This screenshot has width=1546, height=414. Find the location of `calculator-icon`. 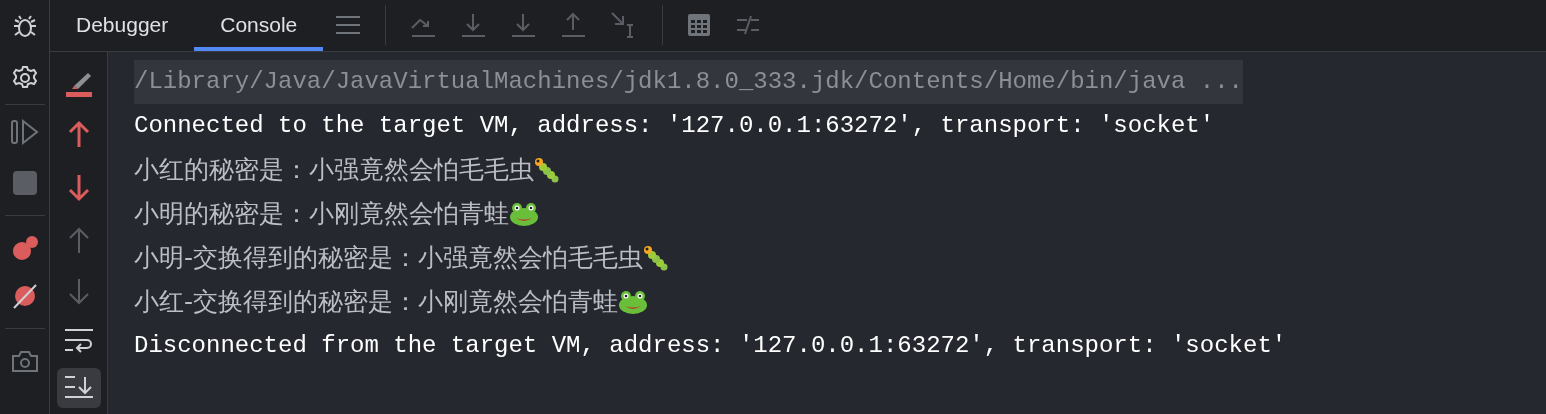

calculator-icon is located at coordinates (699, 25).